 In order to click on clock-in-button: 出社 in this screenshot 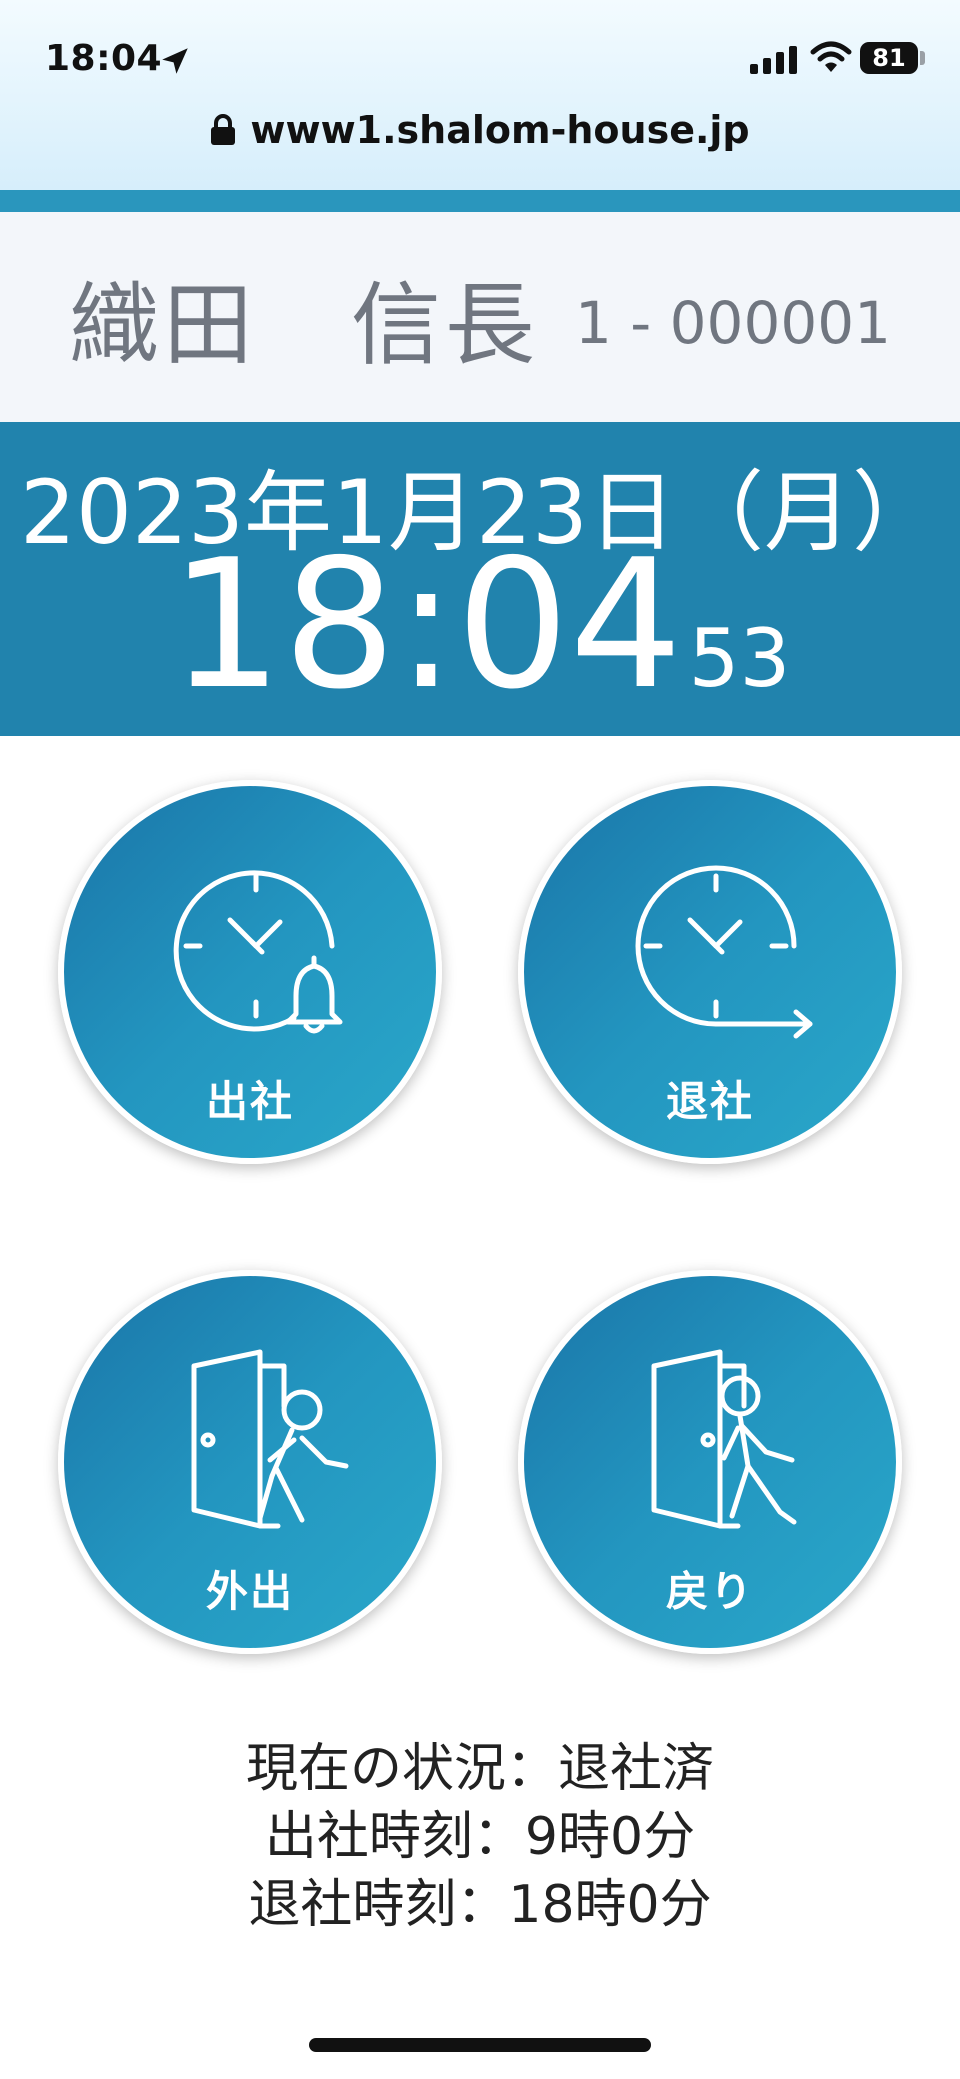, I will do `click(250, 972)`.